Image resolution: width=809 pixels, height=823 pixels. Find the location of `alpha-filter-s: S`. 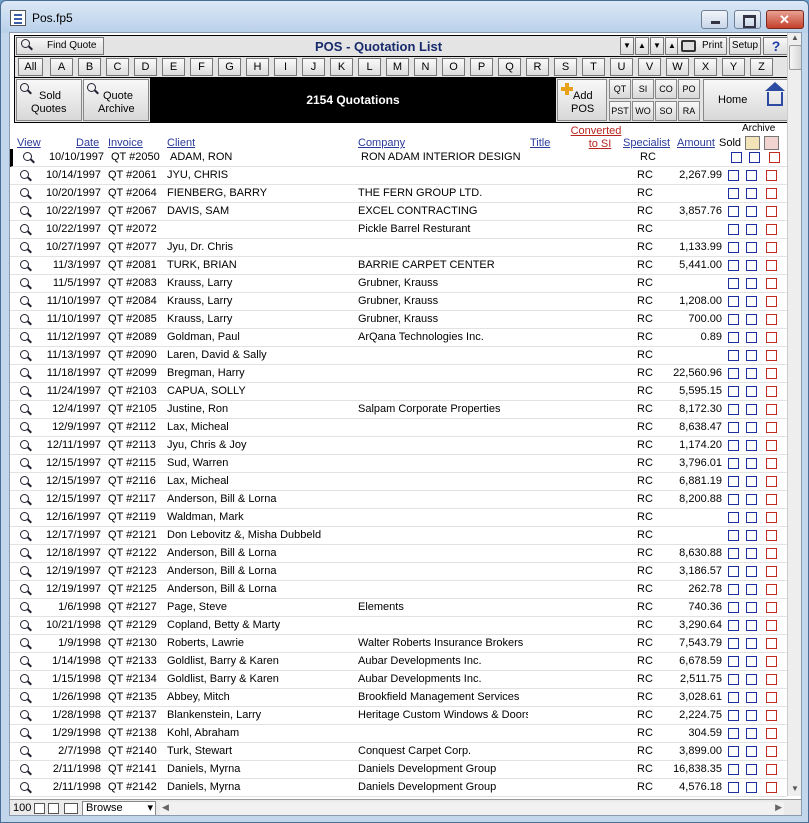

alpha-filter-s: S is located at coordinates (565, 67).